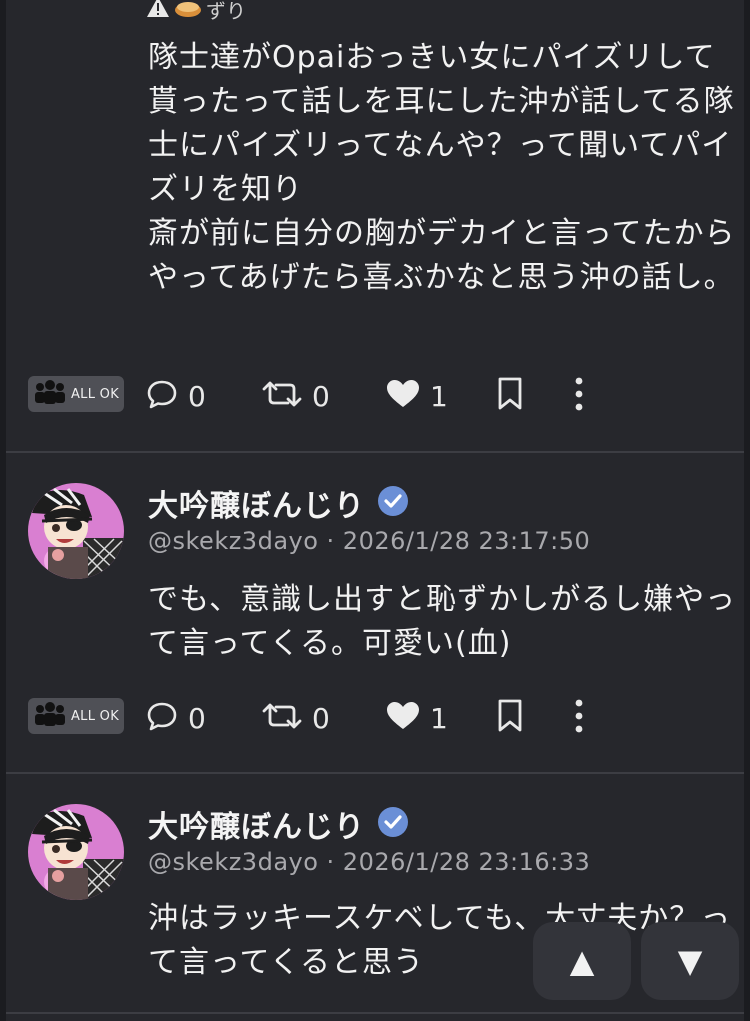 This screenshot has width=750, height=1021. Describe the element at coordinates (442, 621) in the screenshot. I see `post-text: でも、意識し出すと恥ずかしがるし嫌やって言ってくる。可愛い(血)` at that location.